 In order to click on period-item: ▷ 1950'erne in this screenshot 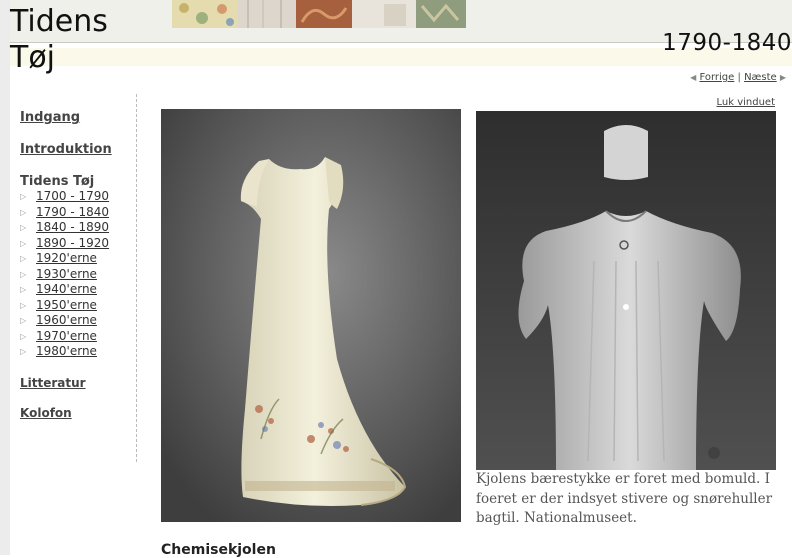, I will do `click(75, 306)`.